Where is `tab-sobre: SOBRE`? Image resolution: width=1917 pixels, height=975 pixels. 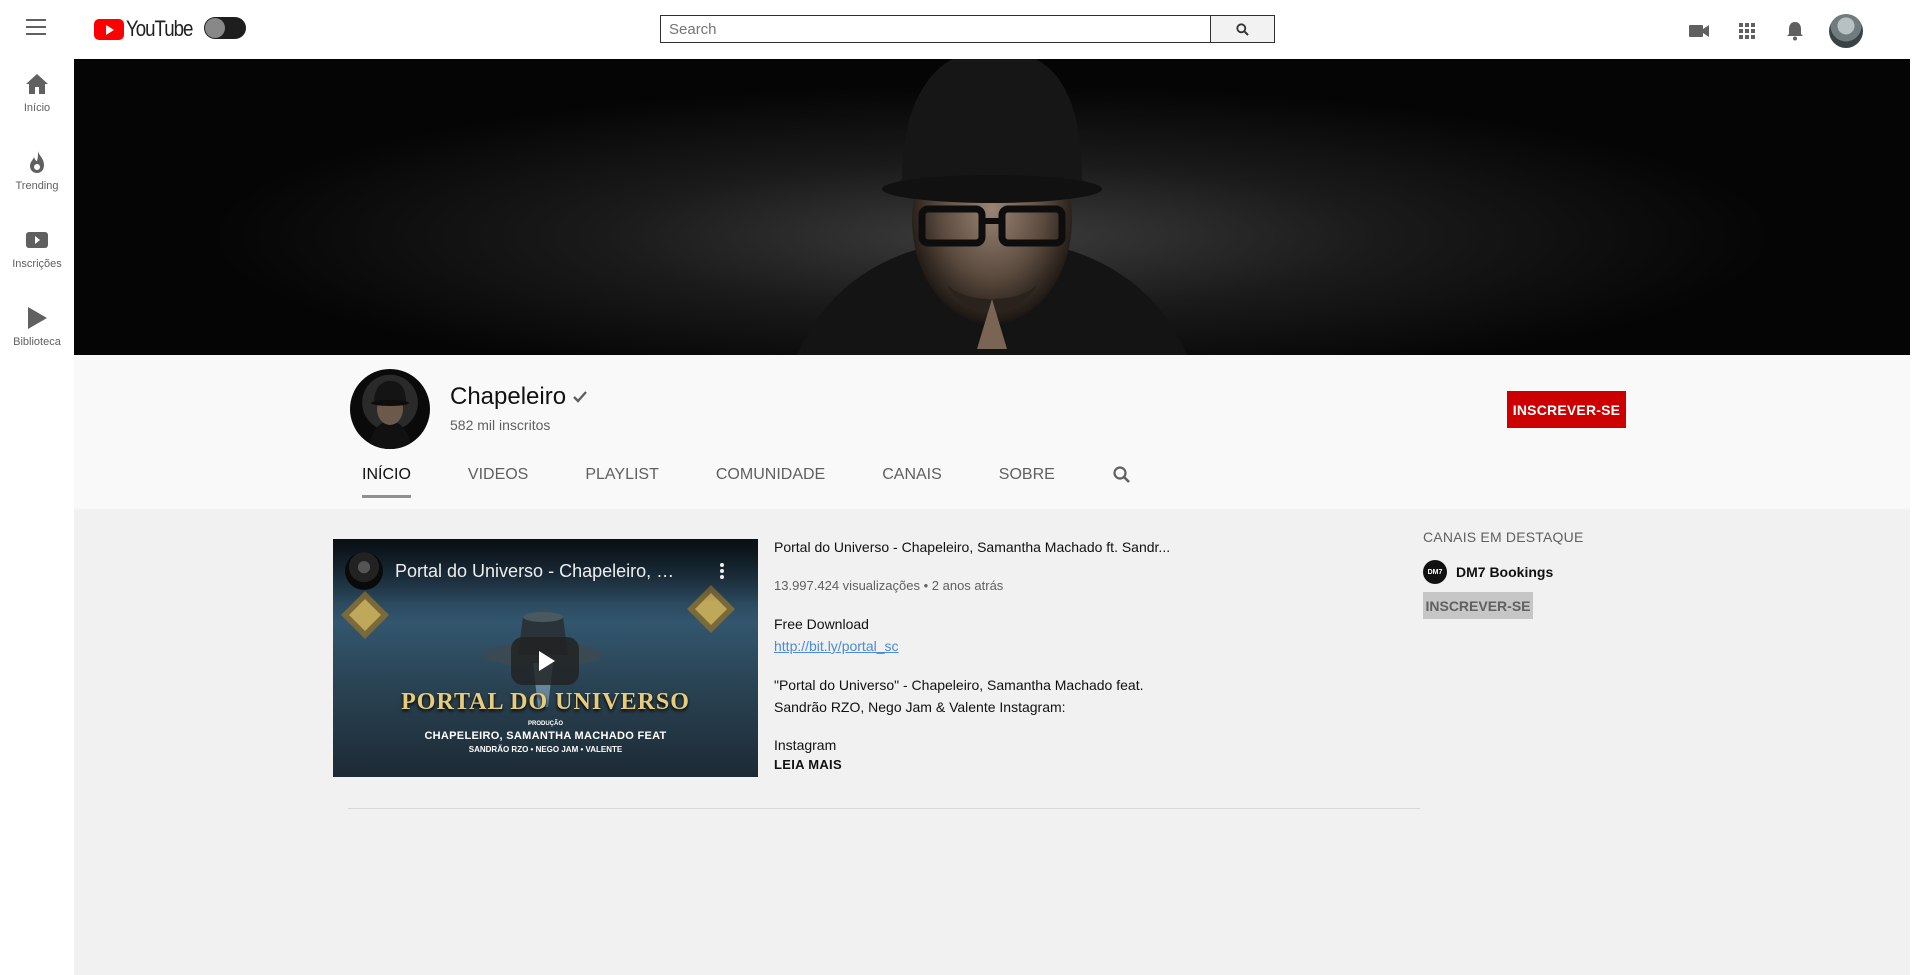
tab-sobre: SOBRE is located at coordinates (1027, 482).